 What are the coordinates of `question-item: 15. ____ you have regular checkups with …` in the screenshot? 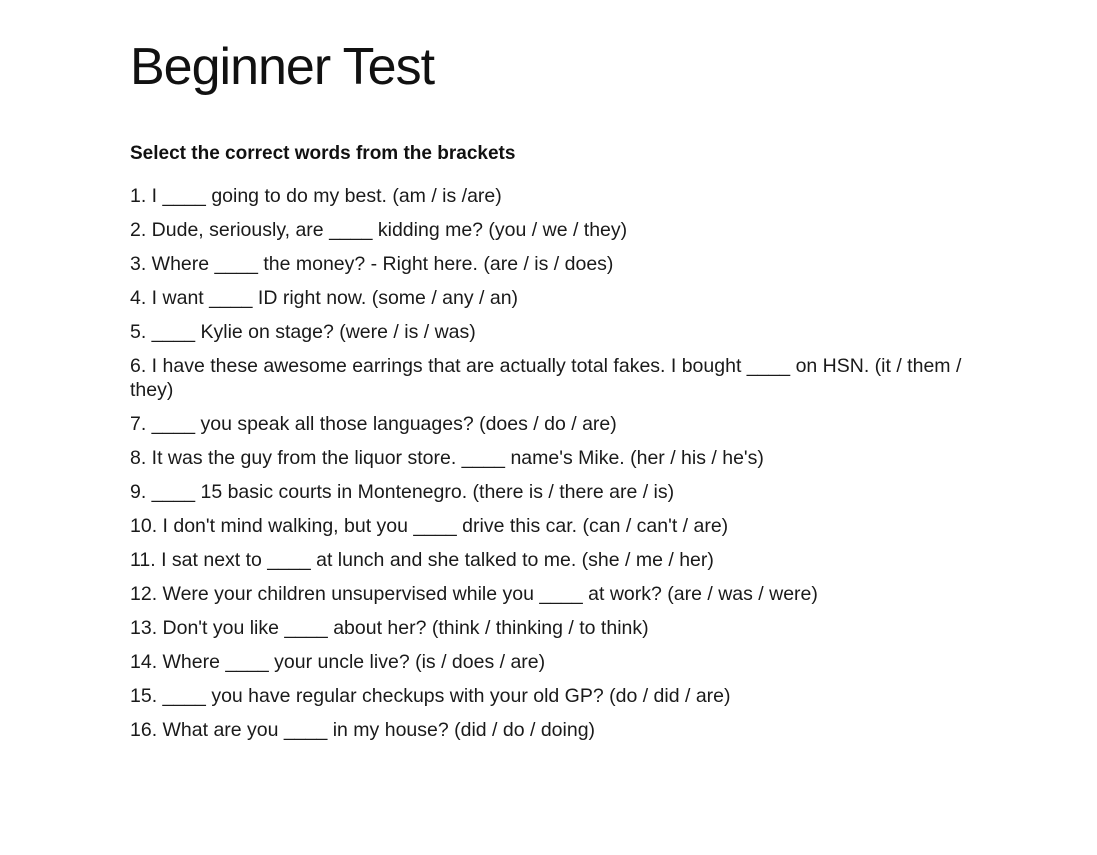 It's located at (430, 696).